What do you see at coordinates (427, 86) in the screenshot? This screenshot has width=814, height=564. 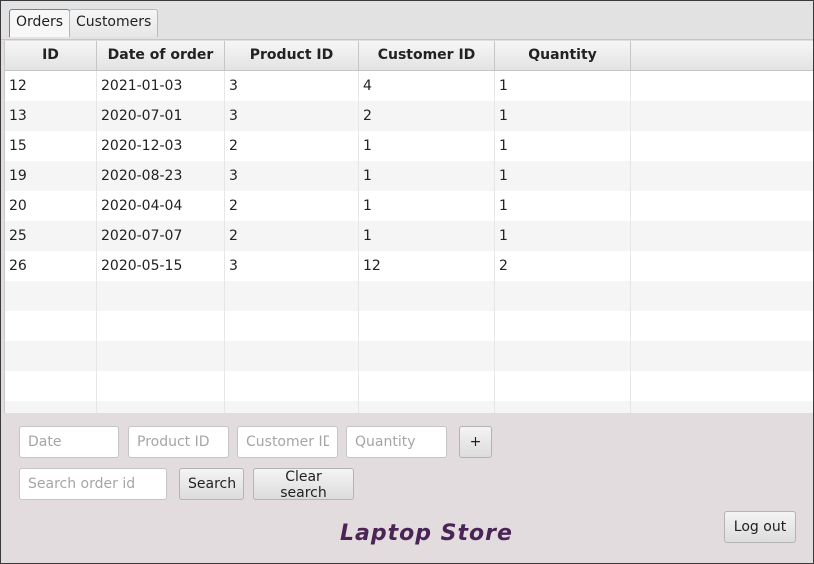 I see `cell-customer-id: 4` at bounding box center [427, 86].